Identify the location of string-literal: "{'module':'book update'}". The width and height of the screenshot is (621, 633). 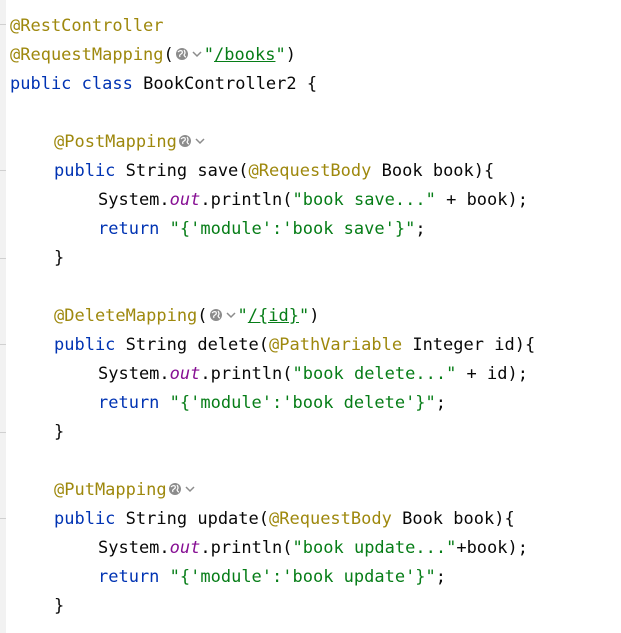
(302, 577).